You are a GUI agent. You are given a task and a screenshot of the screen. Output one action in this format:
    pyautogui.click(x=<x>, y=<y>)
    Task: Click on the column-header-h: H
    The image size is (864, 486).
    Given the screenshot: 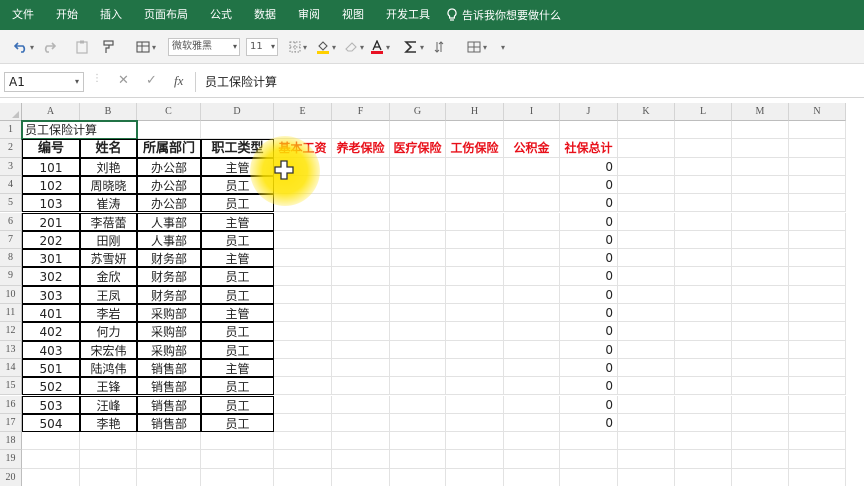 What is the action you would take?
    pyautogui.click(x=475, y=112)
    